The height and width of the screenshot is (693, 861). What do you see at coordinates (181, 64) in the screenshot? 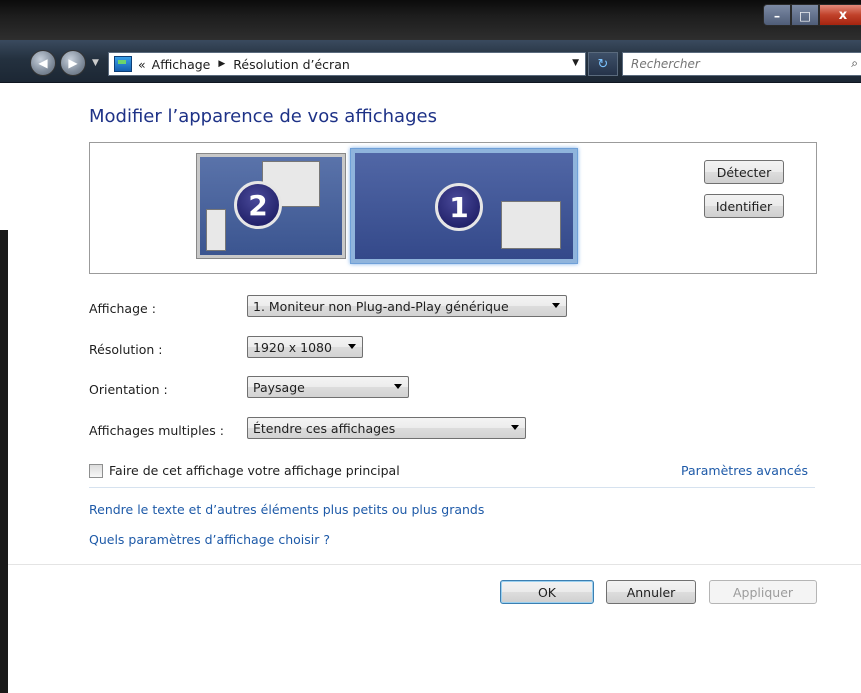
I see `breadcrumb-affichage: Affichage` at bounding box center [181, 64].